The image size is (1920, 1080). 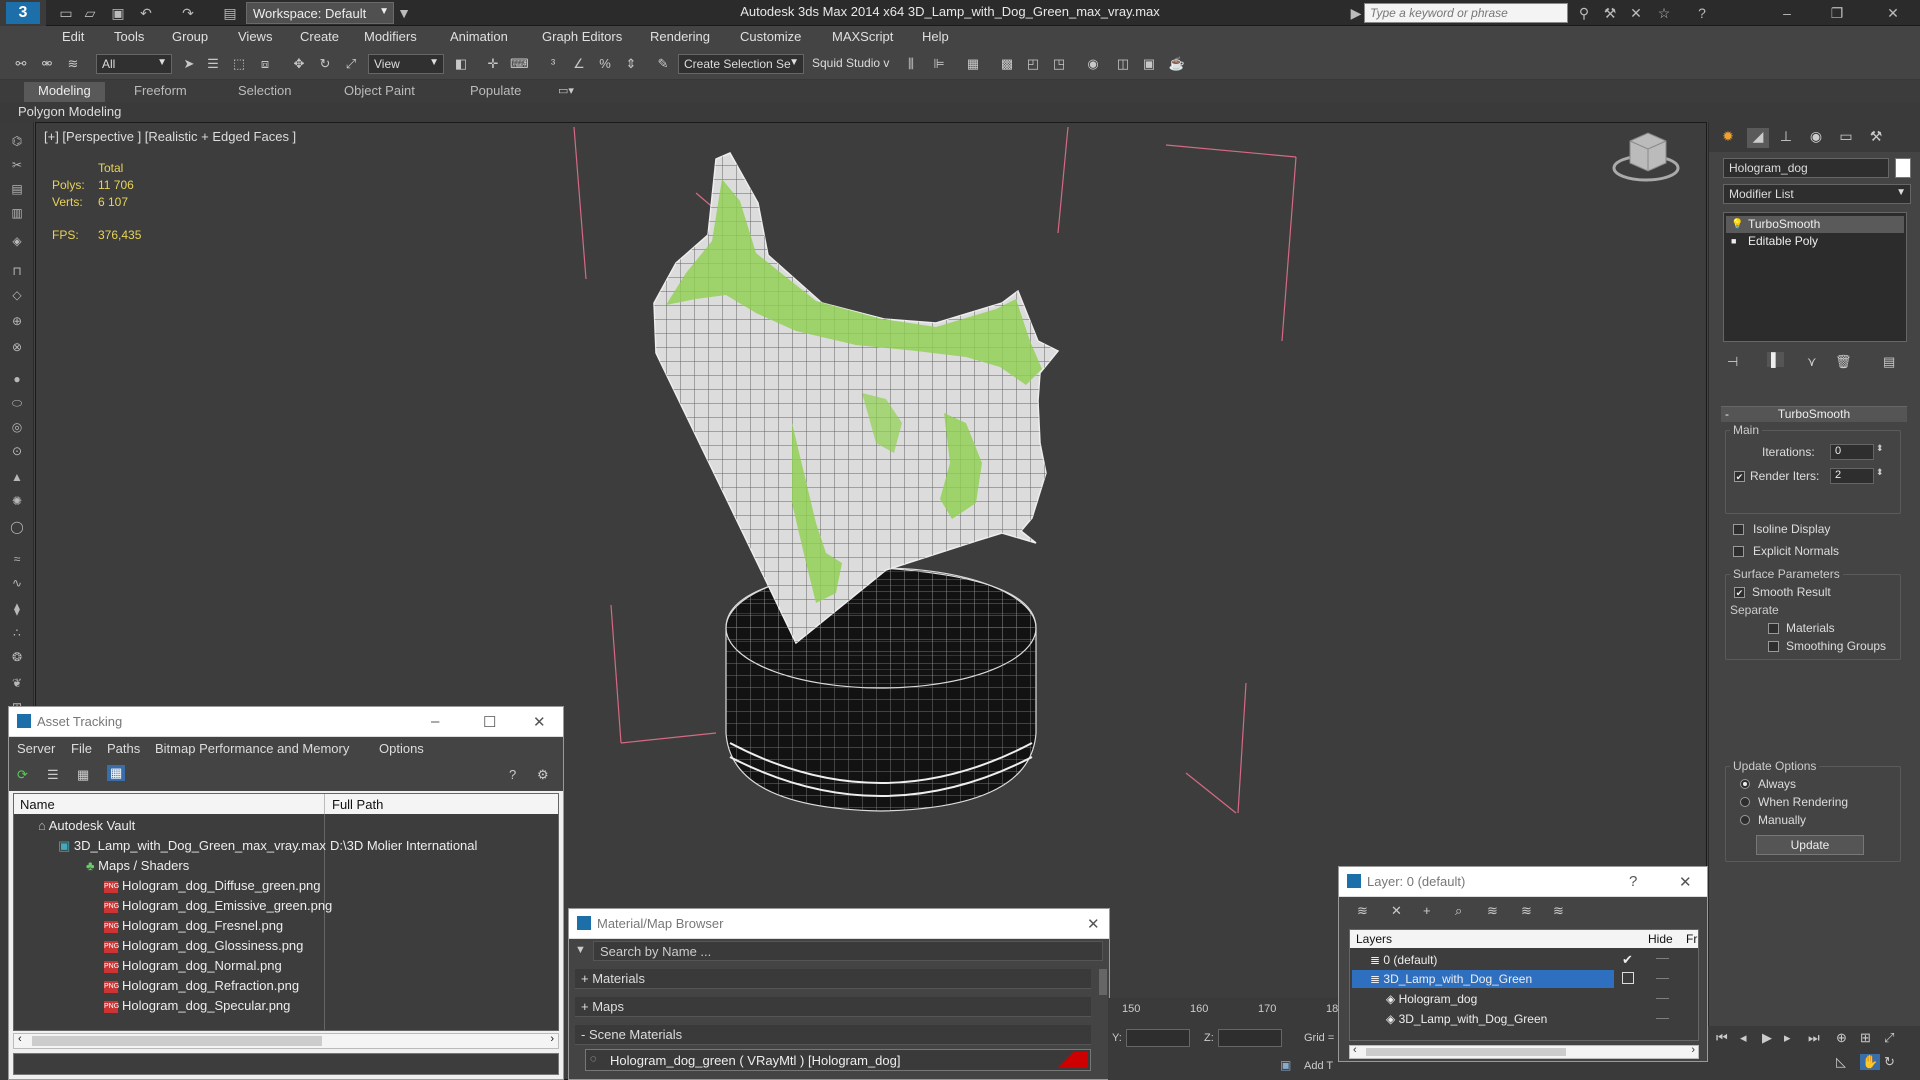 What do you see at coordinates (23, 13) in the screenshot?
I see `app-menu-button: 3` at bounding box center [23, 13].